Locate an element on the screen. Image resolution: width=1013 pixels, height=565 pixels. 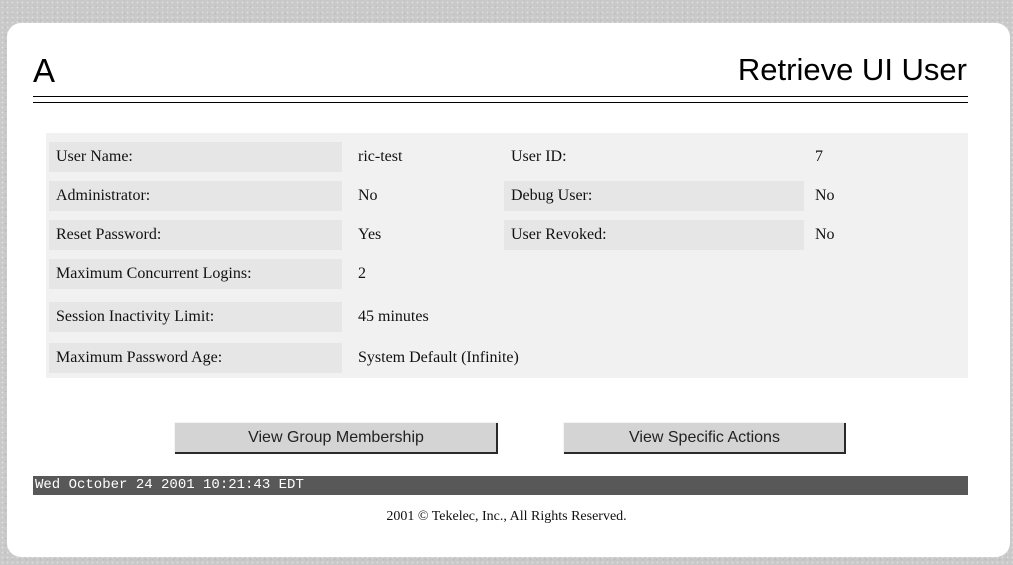
user-revoked-value: No is located at coordinates (825, 234).